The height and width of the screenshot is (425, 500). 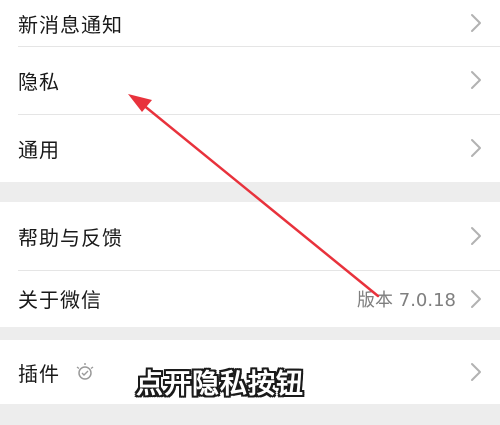 What do you see at coordinates (250, 23) in the screenshot?
I see `row-new-message-notify: 新消息通知` at bounding box center [250, 23].